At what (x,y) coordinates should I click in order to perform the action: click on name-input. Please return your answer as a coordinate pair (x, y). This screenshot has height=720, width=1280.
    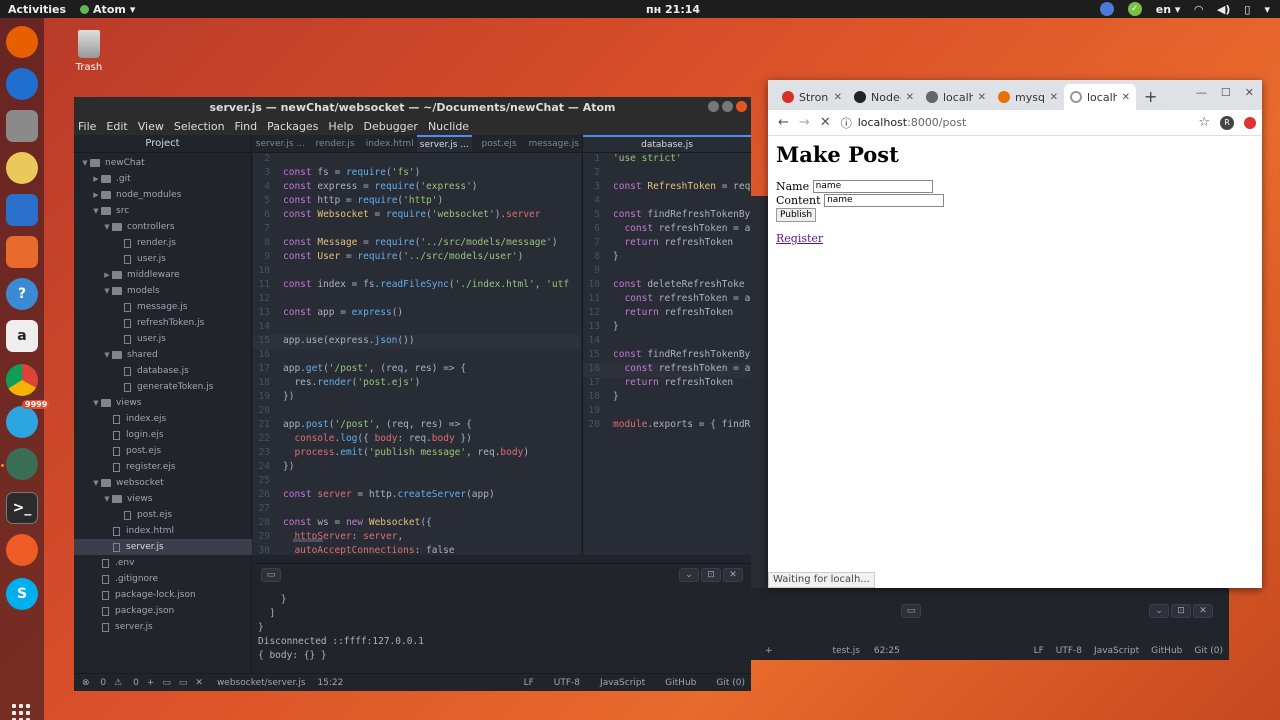
    Looking at the image, I should click on (872, 186).